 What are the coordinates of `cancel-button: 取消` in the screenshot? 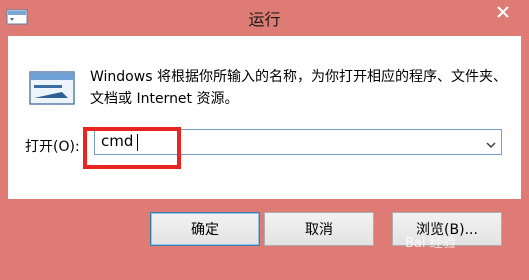 It's located at (319, 229).